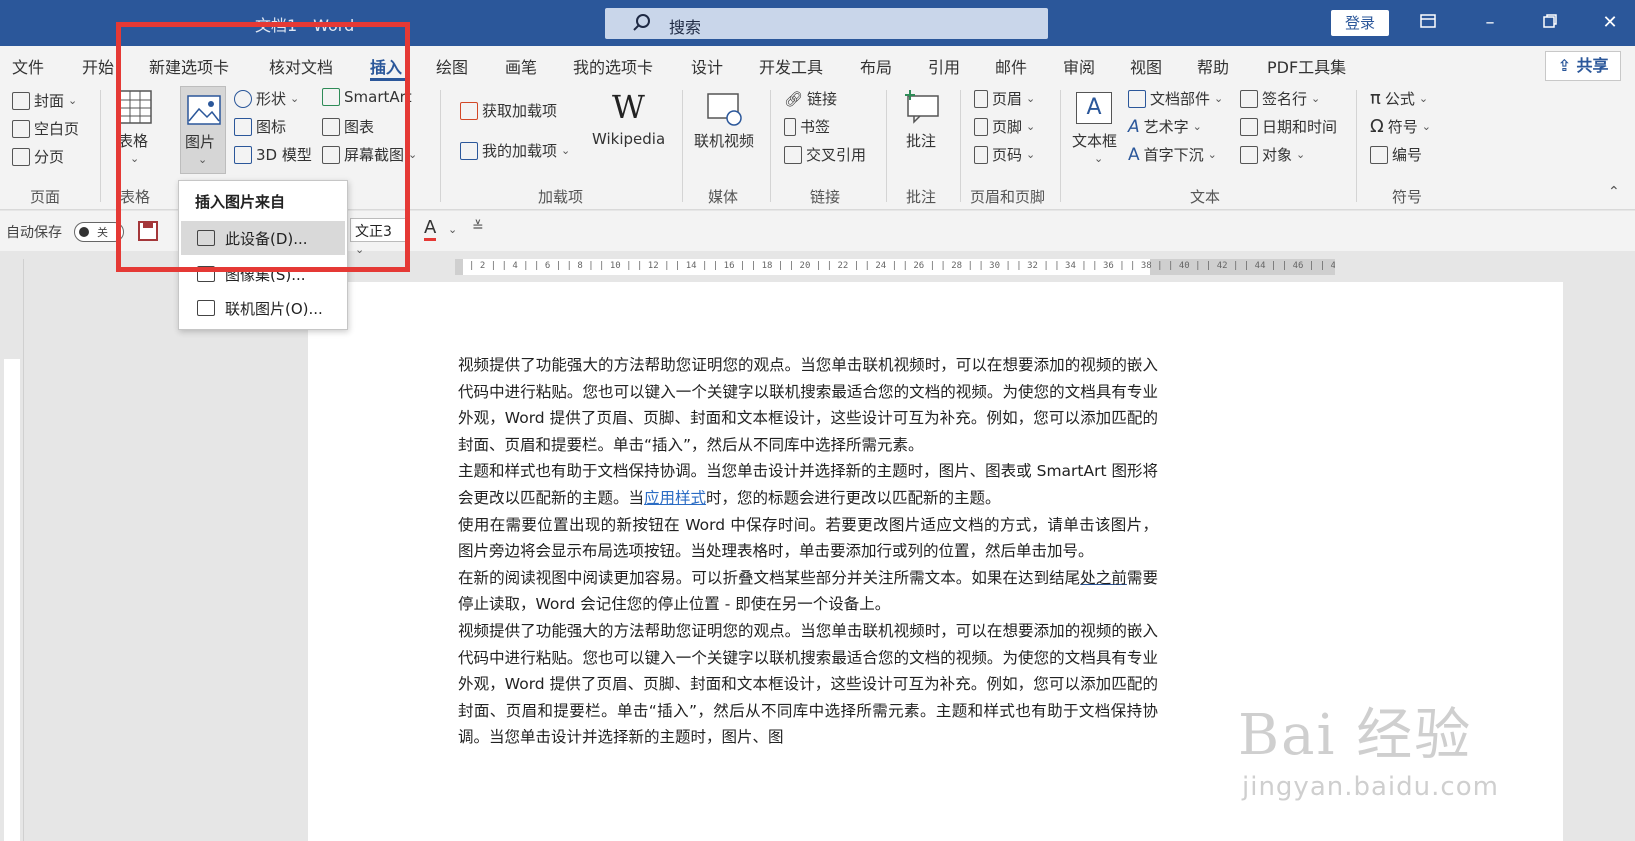  I want to click on my-addins-button: 我的加载项 ⌄, so click(515, 150).